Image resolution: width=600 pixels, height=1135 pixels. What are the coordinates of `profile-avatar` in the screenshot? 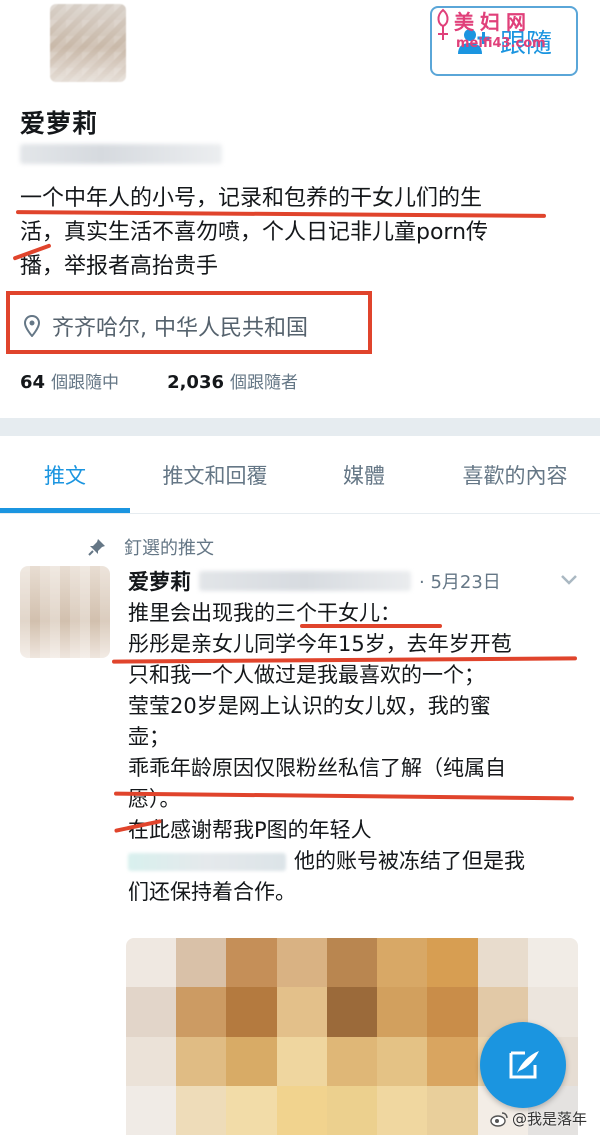 It's located at (88, 43).